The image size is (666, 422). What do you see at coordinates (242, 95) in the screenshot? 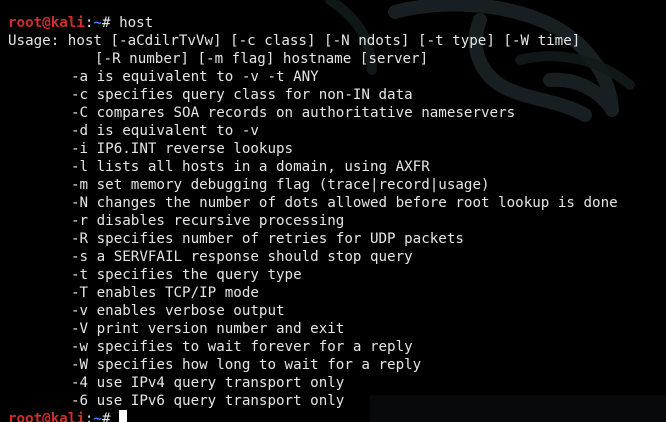
I see `option-line: -c specifies query class for non-IN data` at bounding box center [242, 95].